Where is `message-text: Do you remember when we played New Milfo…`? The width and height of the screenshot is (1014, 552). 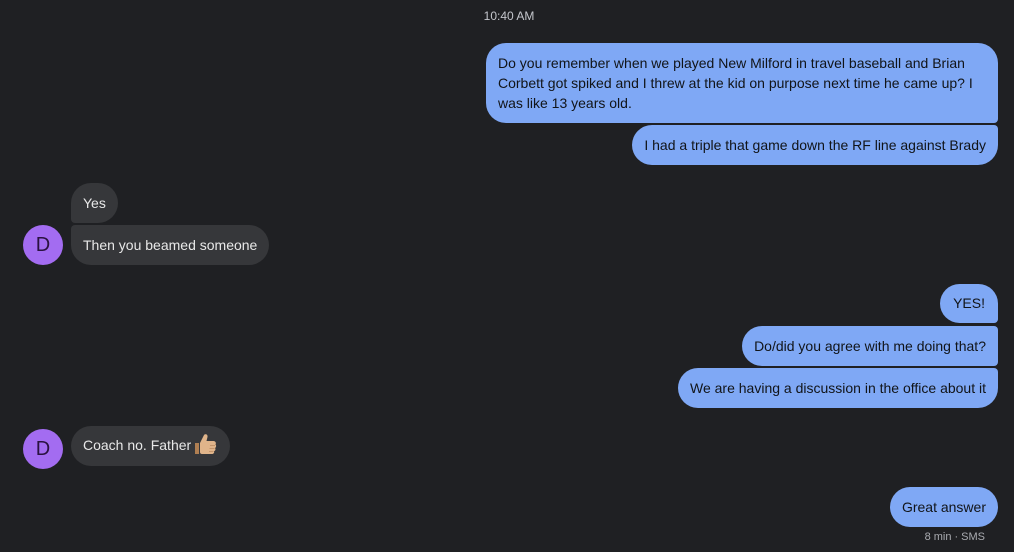
message-text: Do you remember when we played New Milfo… is located at coordinates (735, 83).